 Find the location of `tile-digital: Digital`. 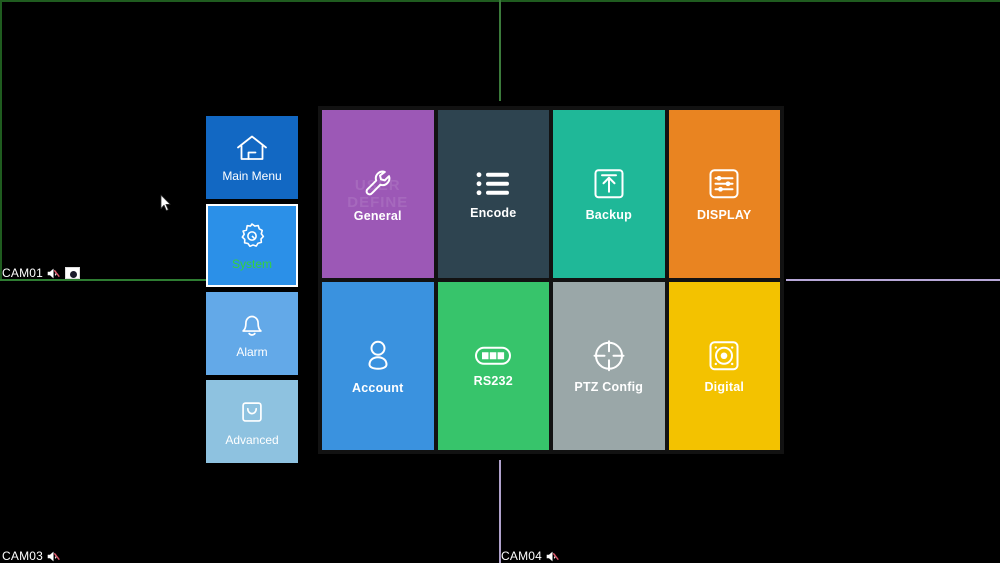

tile-digital: Digital is located at coordinates (724, 366).